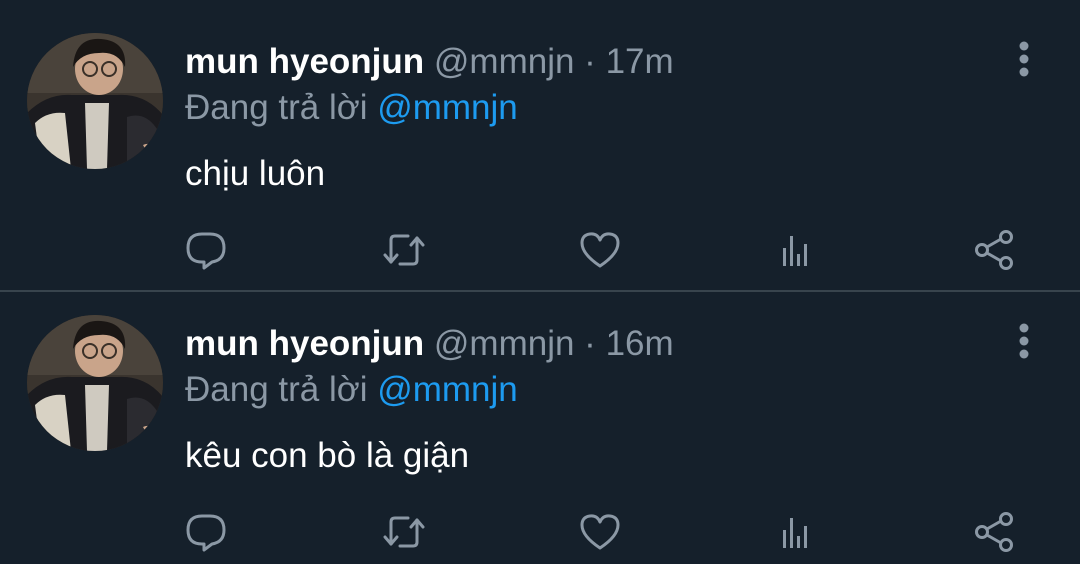  I want to click on timestamp: 16m, so click(640, 343).